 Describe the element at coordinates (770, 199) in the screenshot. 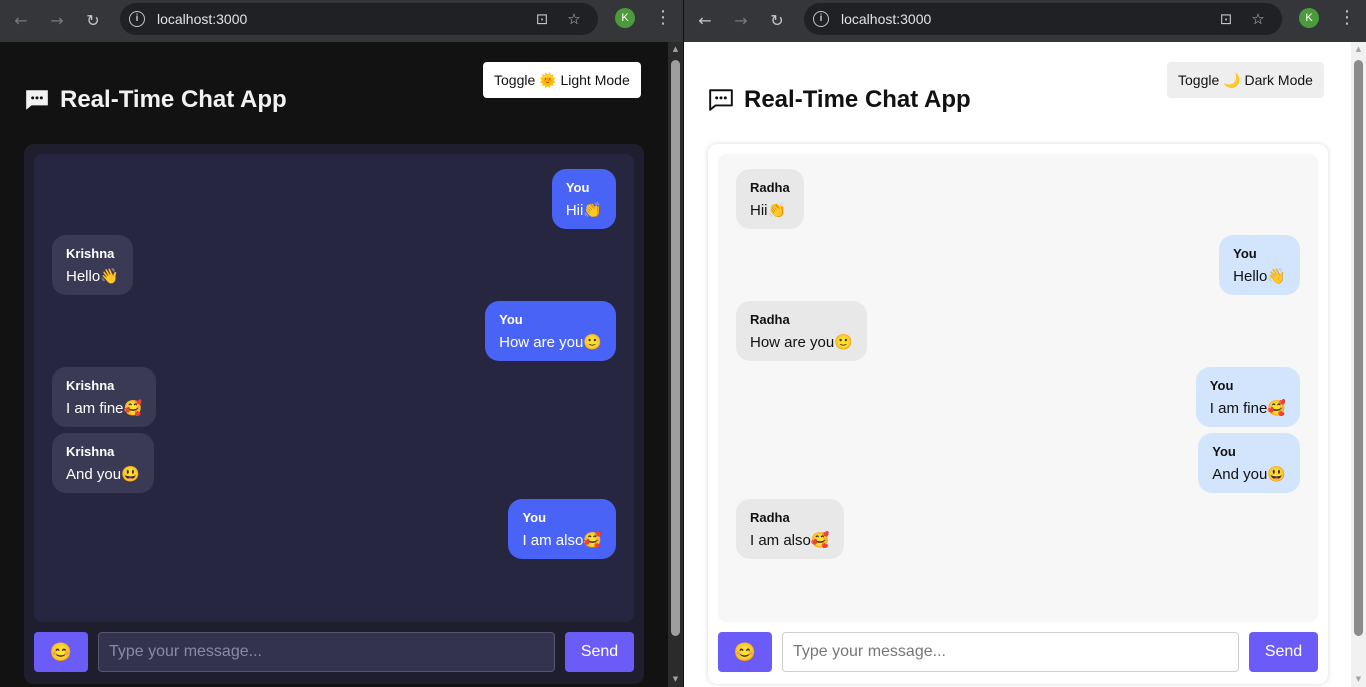

I see `message-bubble-received: Radha Hii👏` at that location.